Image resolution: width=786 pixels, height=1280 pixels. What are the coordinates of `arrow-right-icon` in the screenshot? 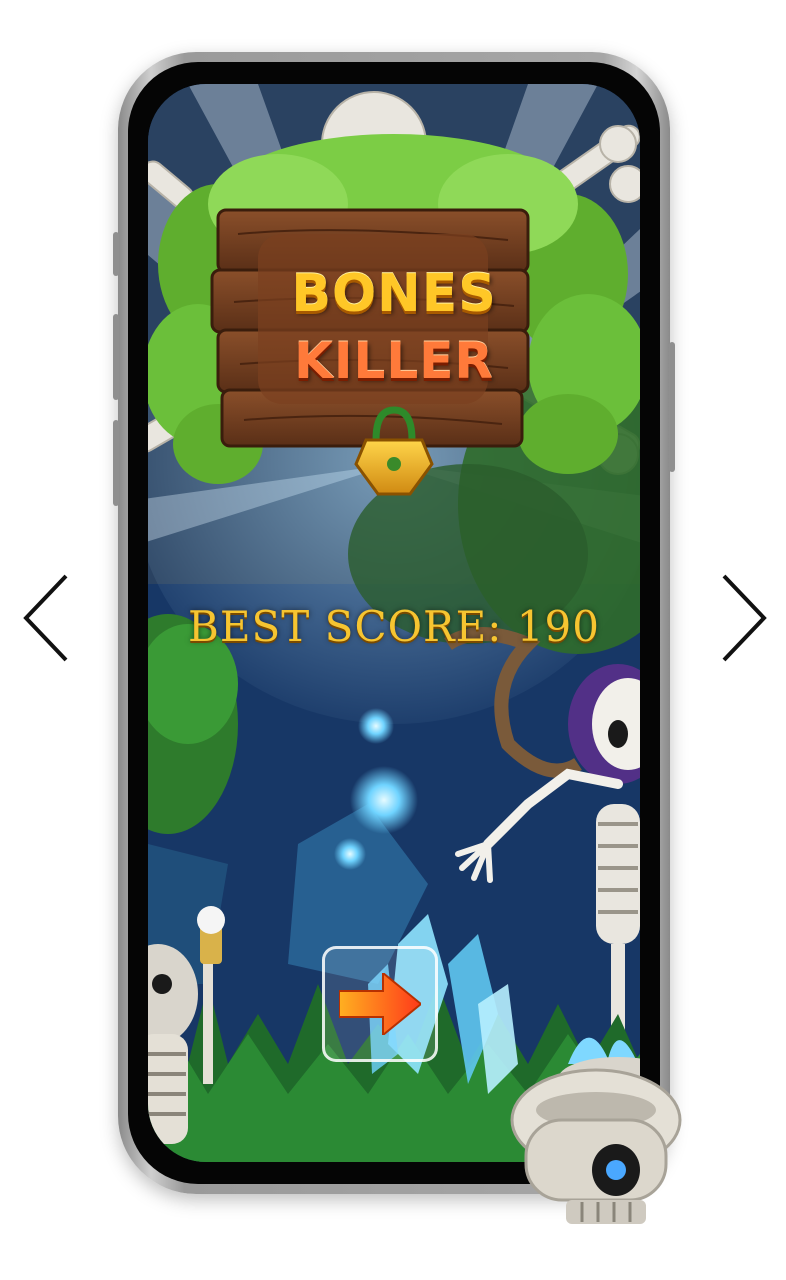 It's located at (380, 1004).